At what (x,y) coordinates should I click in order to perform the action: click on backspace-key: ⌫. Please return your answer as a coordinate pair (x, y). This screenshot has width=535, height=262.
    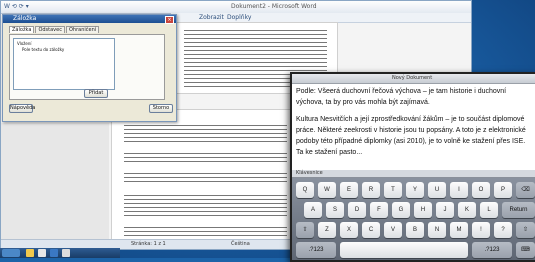
    Looking at the image, I should click on (525, 190).